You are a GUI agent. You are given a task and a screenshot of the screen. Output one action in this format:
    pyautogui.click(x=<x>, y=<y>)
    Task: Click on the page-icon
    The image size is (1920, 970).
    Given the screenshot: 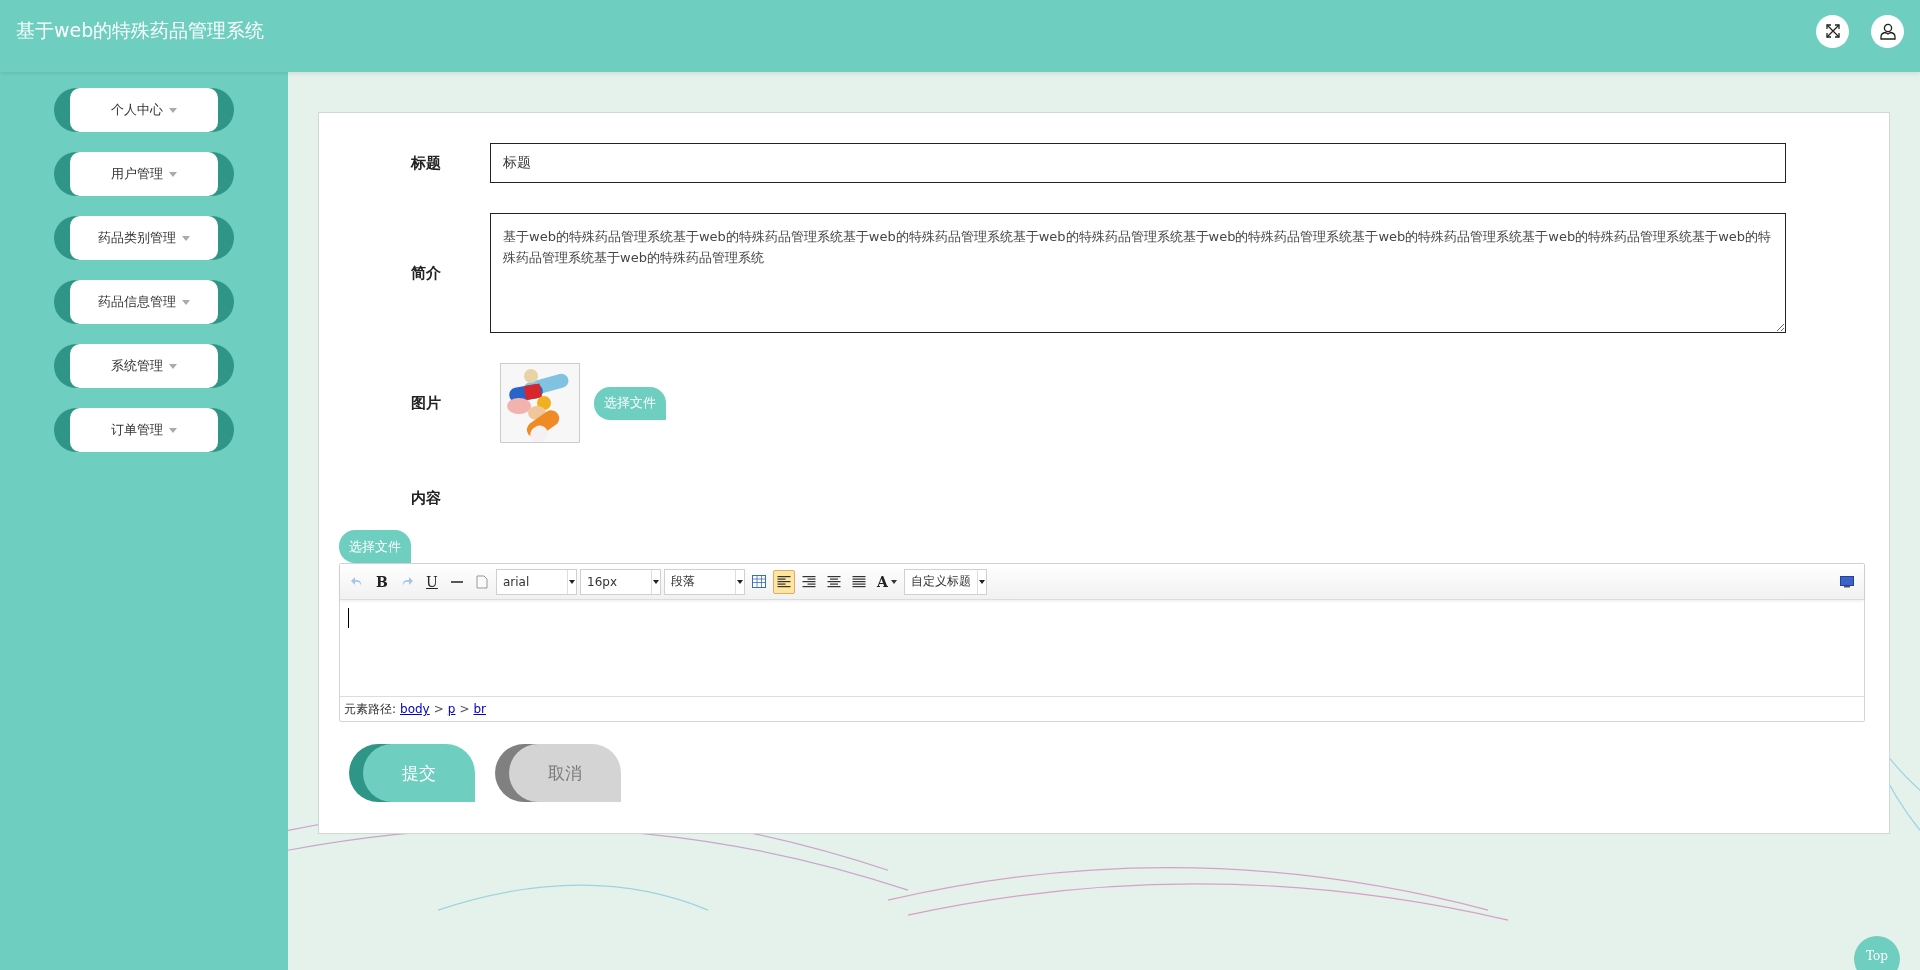 What is the action you would take?
    pyautogui.click(x=482, y=581)
    